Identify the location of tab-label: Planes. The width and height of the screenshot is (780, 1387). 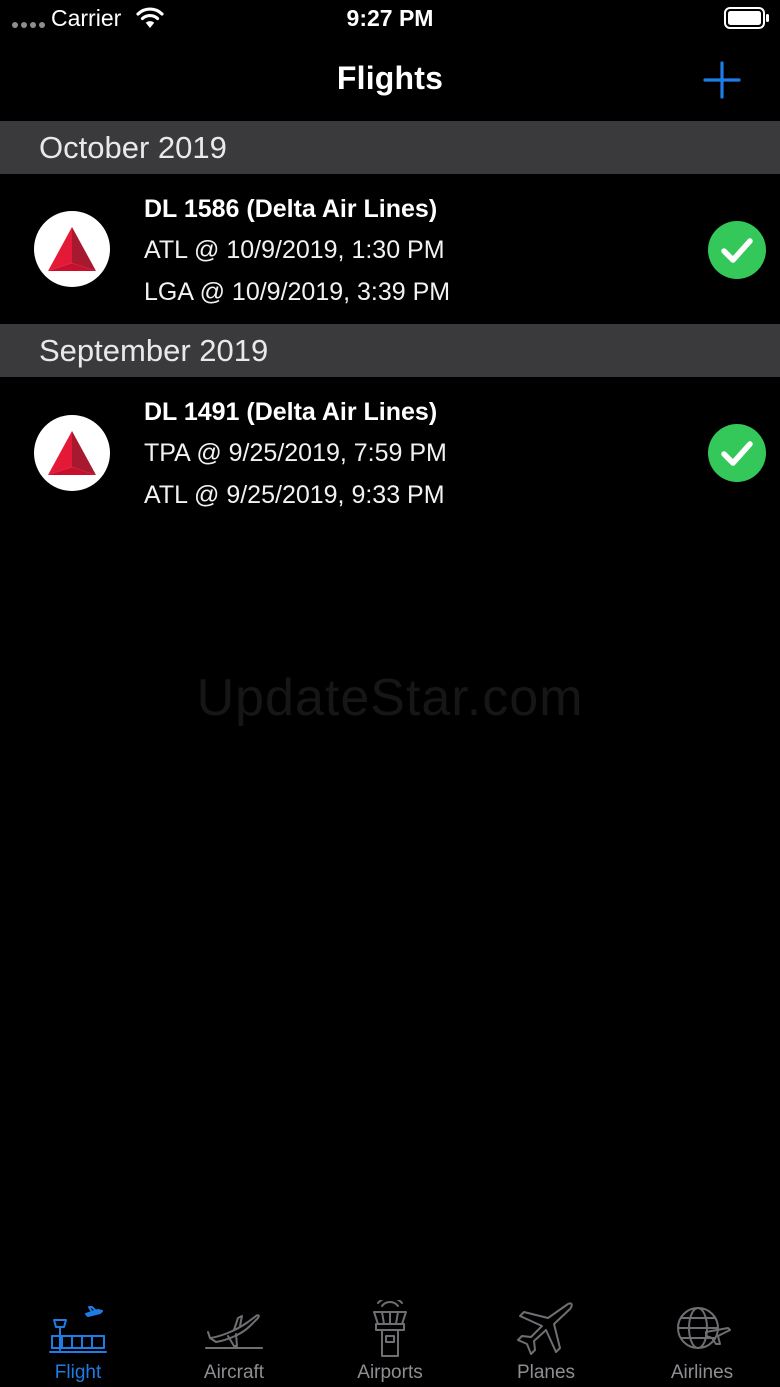
(546, 1372).